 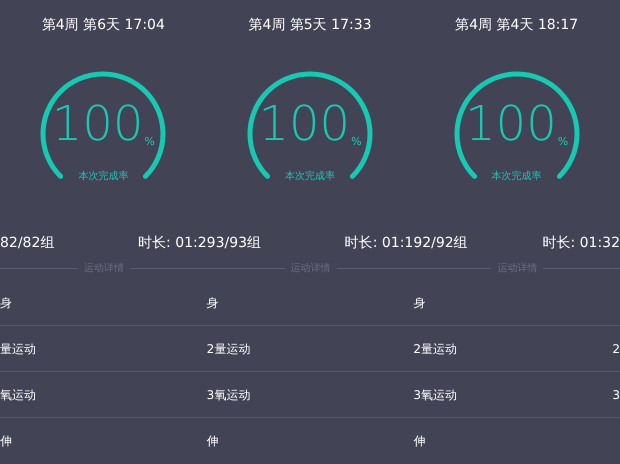 I want to click on session-header: 第4周 第6天 17:04, so click(x=103, y=25).